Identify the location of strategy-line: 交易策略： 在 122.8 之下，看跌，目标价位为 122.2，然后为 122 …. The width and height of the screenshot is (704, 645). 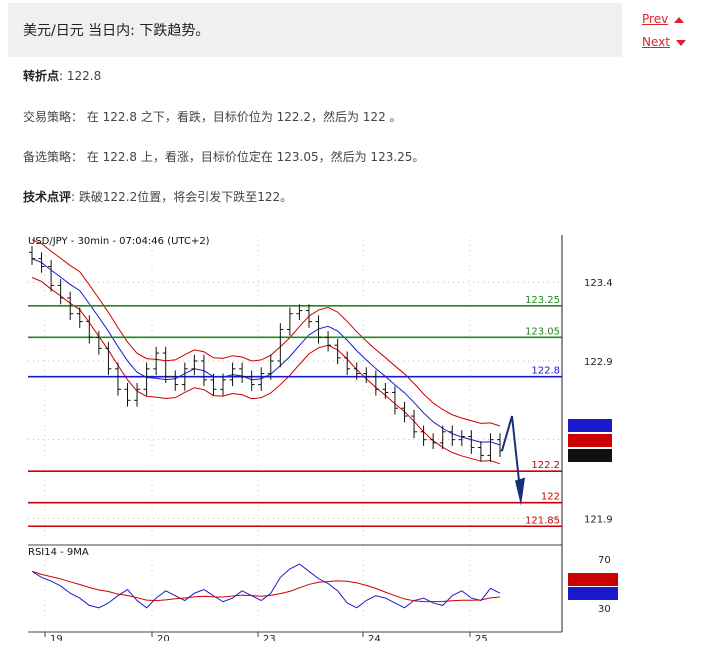
(212, 116).